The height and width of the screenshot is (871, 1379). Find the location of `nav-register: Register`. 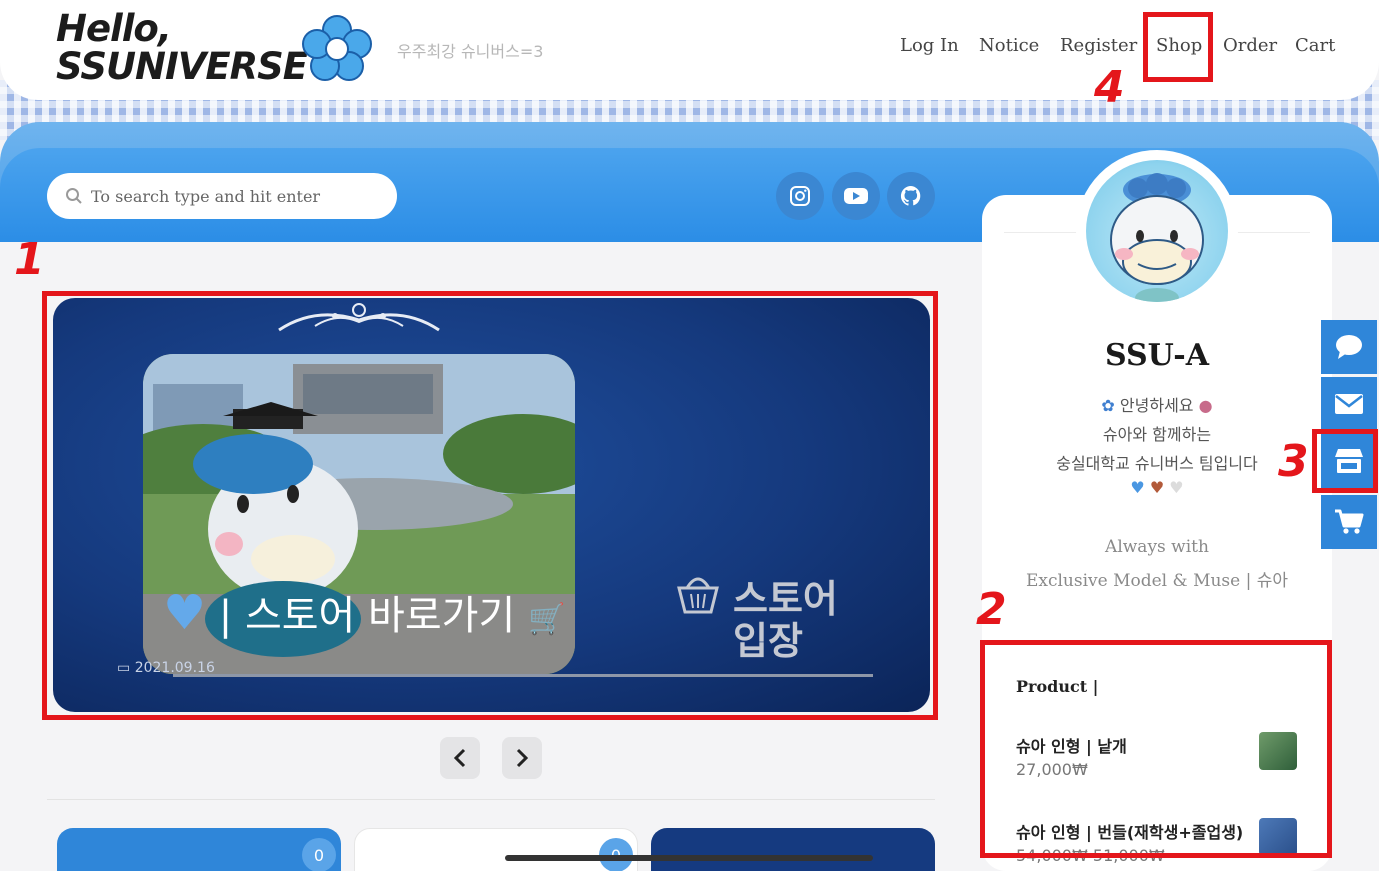

nav-register: Register is located at coordinates (1098, 45).